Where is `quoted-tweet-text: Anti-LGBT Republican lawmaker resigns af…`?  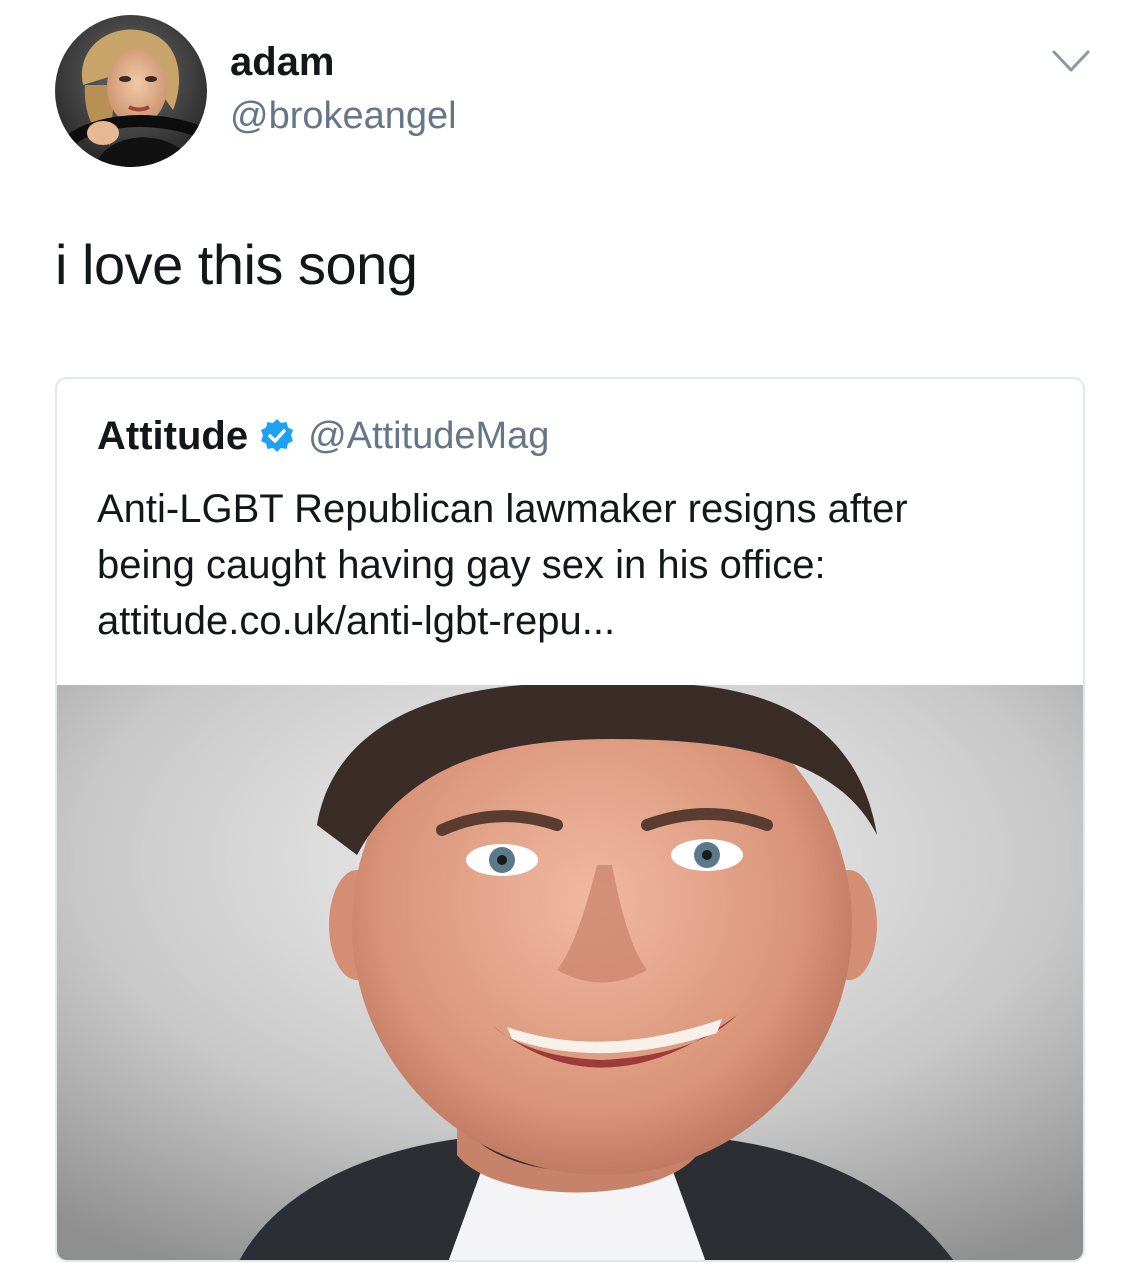
quoted-tweet-text: Anti-LGBT Republican lawmaker resigns af… is located at coordinates (577, 565).